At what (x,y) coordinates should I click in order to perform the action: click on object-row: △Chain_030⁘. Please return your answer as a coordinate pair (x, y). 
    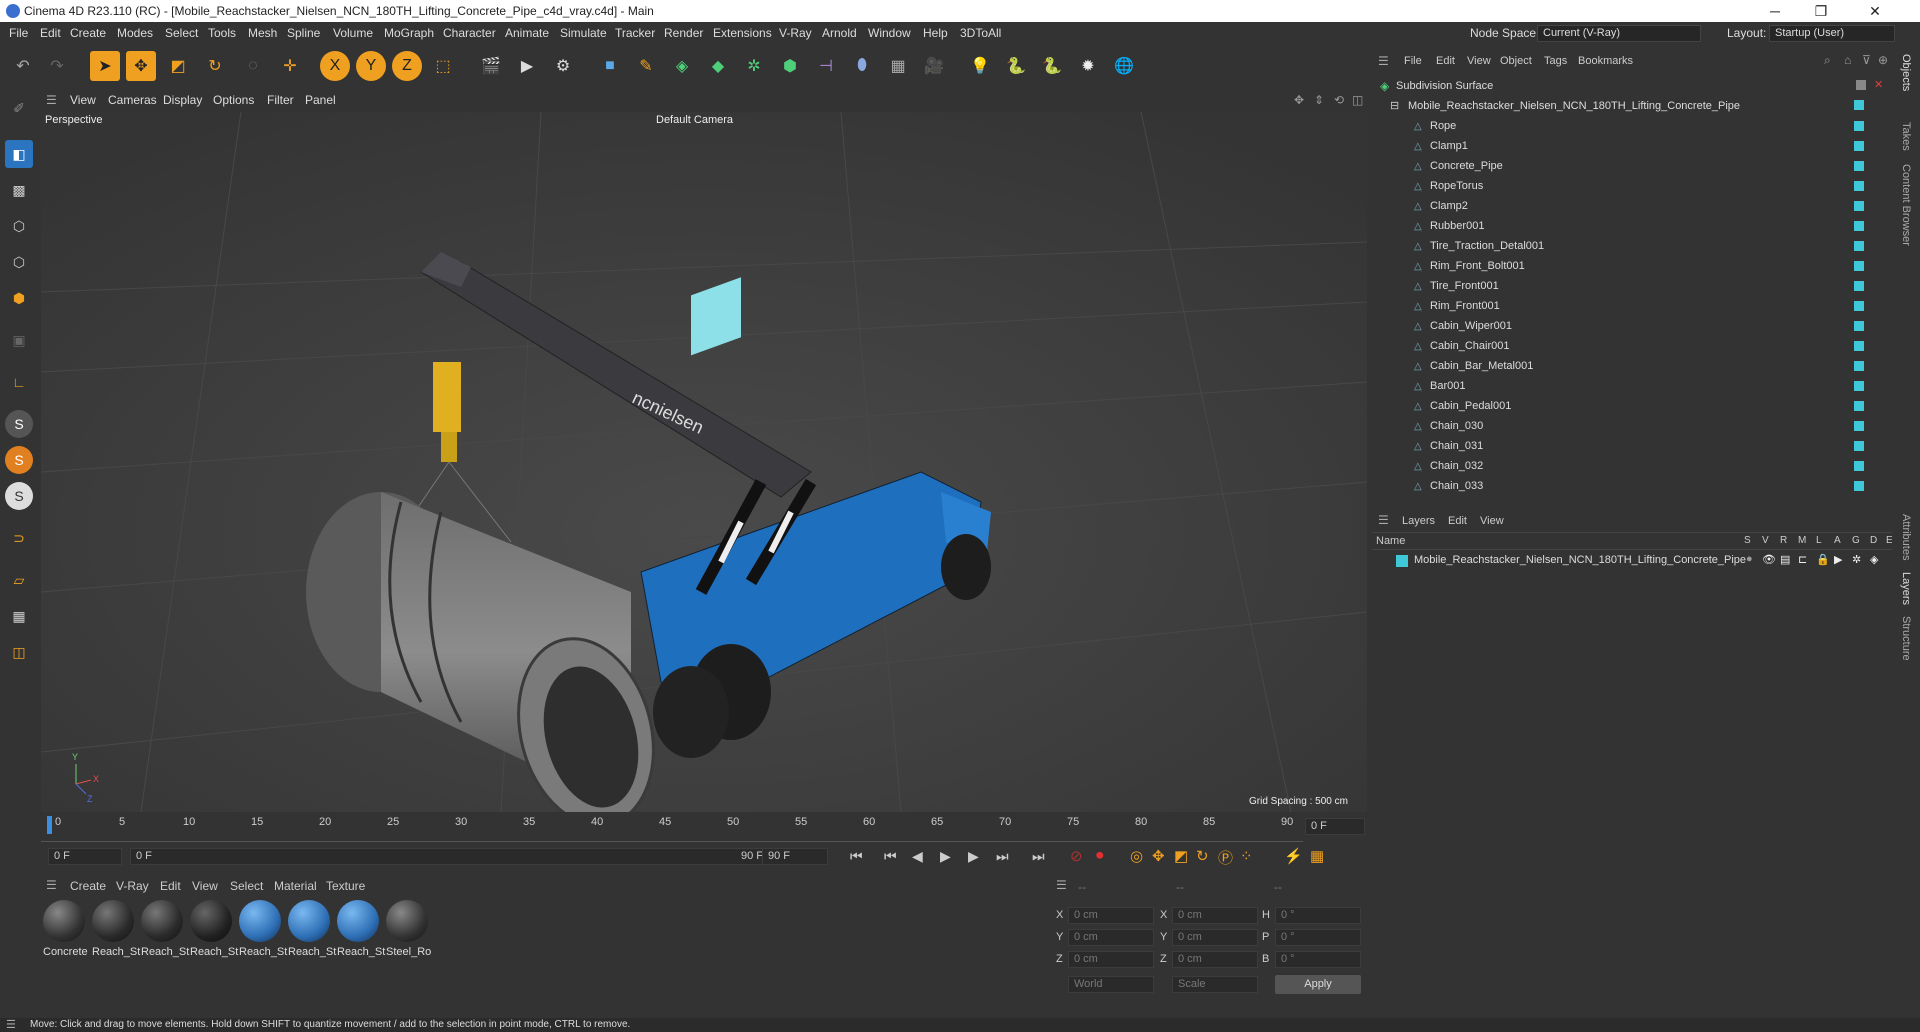
    Looking at the image, I should click on (1646, 427).